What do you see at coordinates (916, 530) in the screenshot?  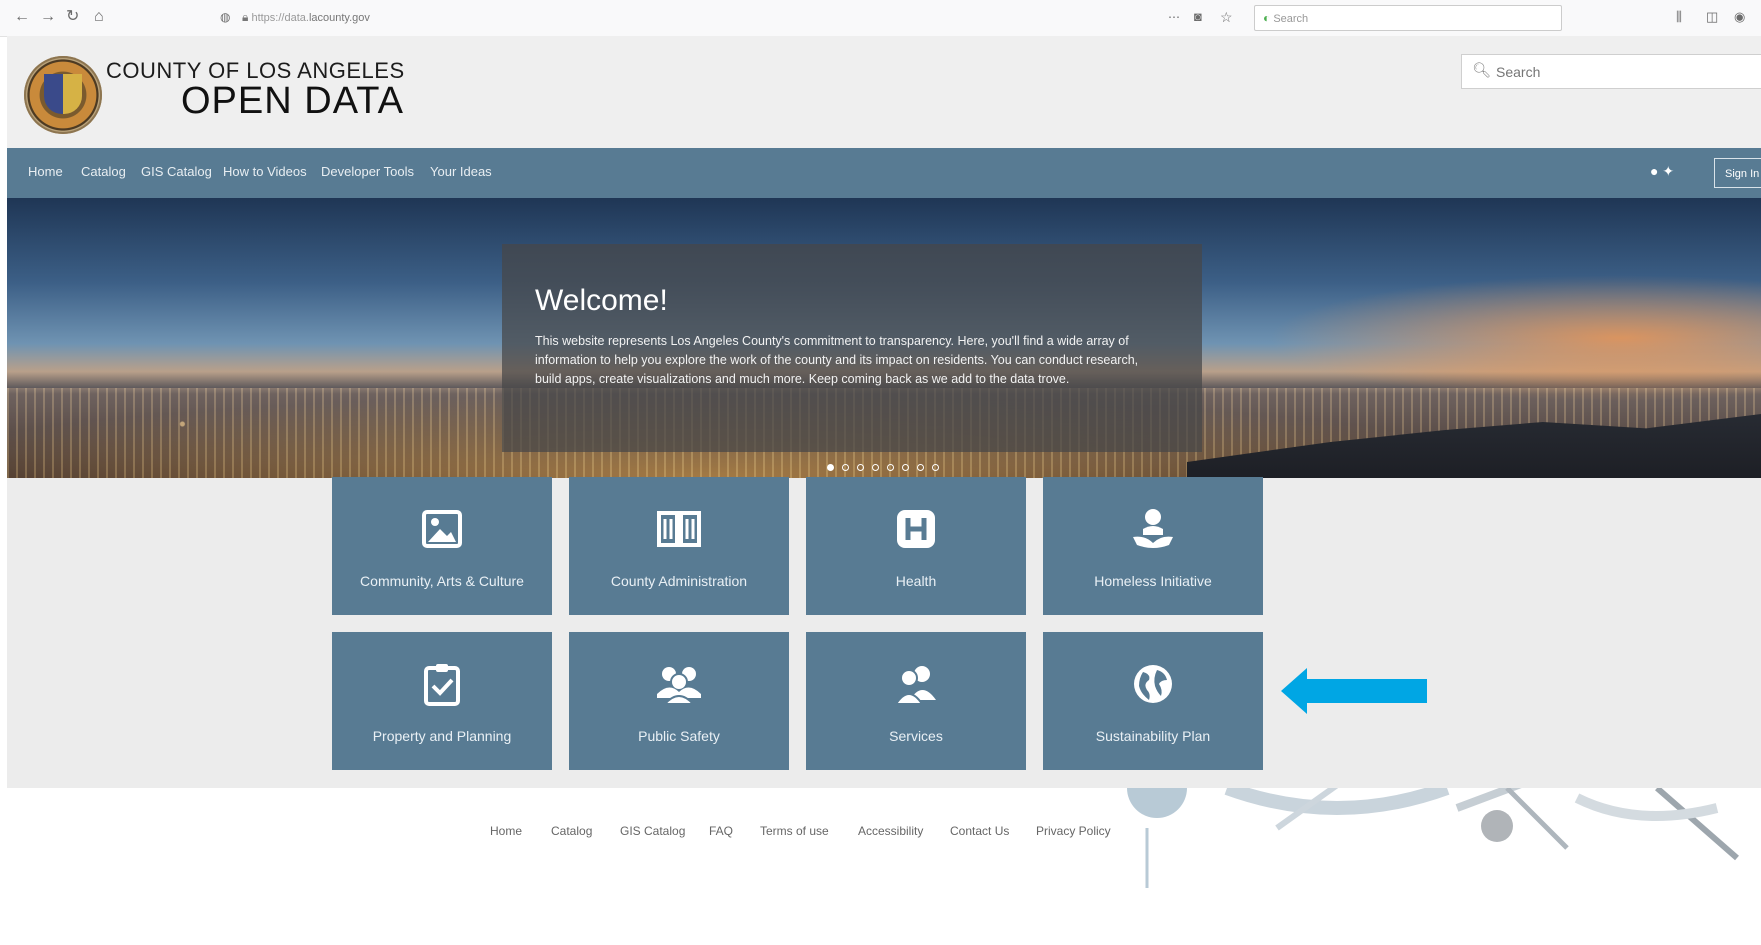 I see `hospital-icon` at bounding box center [916, 530].